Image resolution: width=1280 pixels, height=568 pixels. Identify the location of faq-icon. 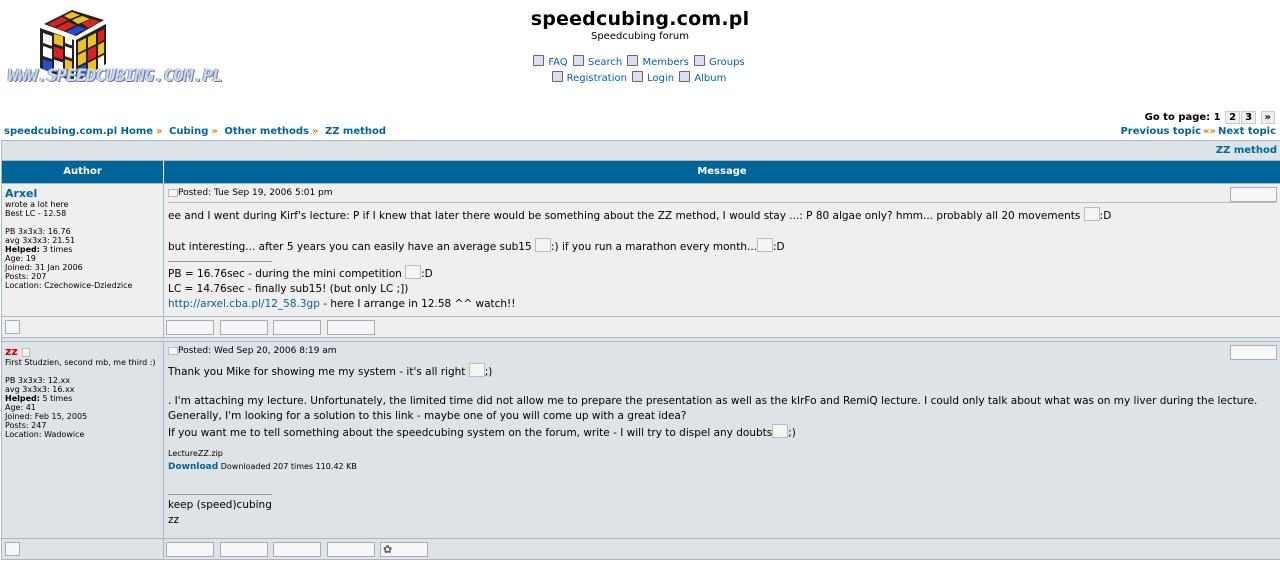
(539, 60).